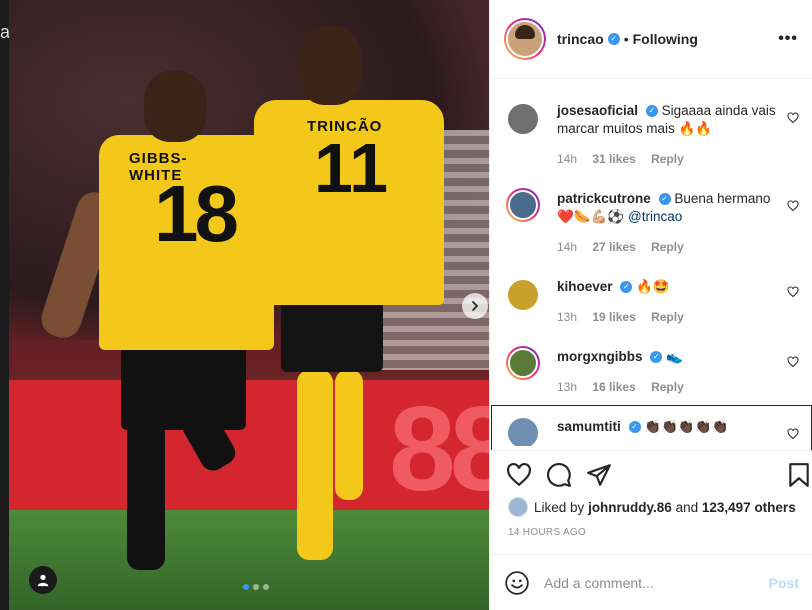 The width and height of the screenshot is (812, 610). I want to click on comment-text: 👟, so click(674, 356).